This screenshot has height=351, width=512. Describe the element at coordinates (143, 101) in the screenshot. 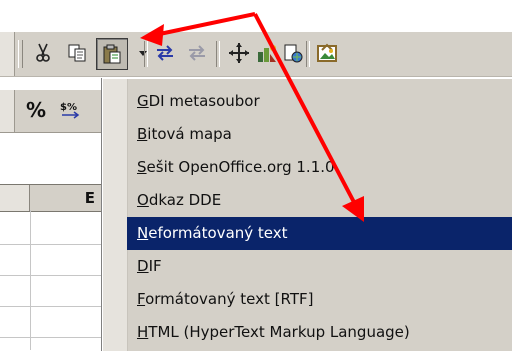

I see `menu-item-mnemonic: G` at that location.